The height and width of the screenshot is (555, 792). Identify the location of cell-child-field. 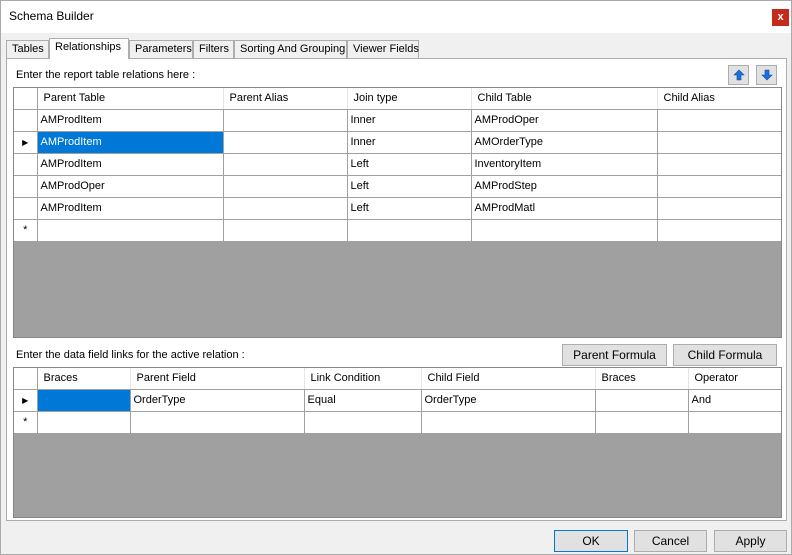
(508, 422).